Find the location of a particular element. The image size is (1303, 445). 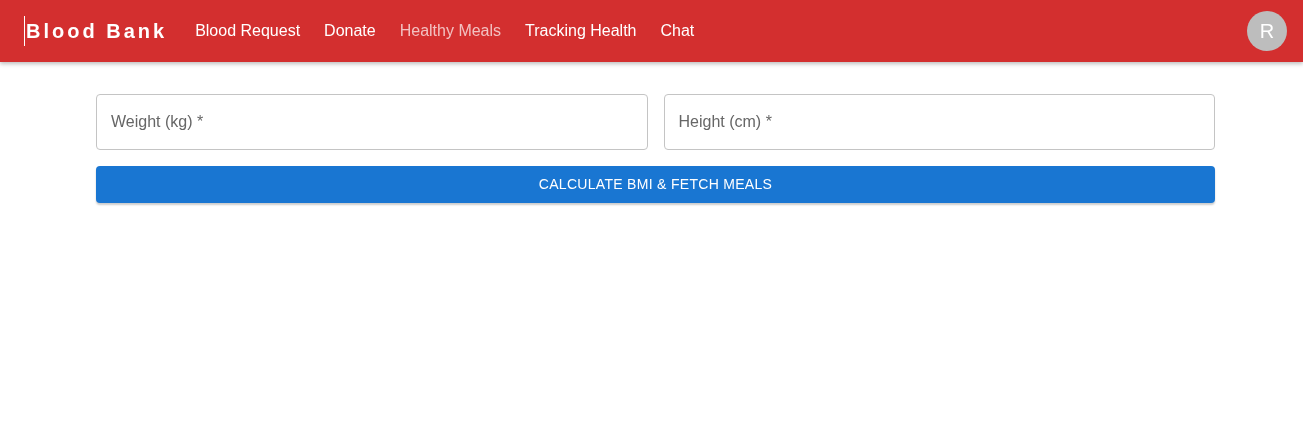

nav-link: Healthy Meals is located at coordinates (450, 31).